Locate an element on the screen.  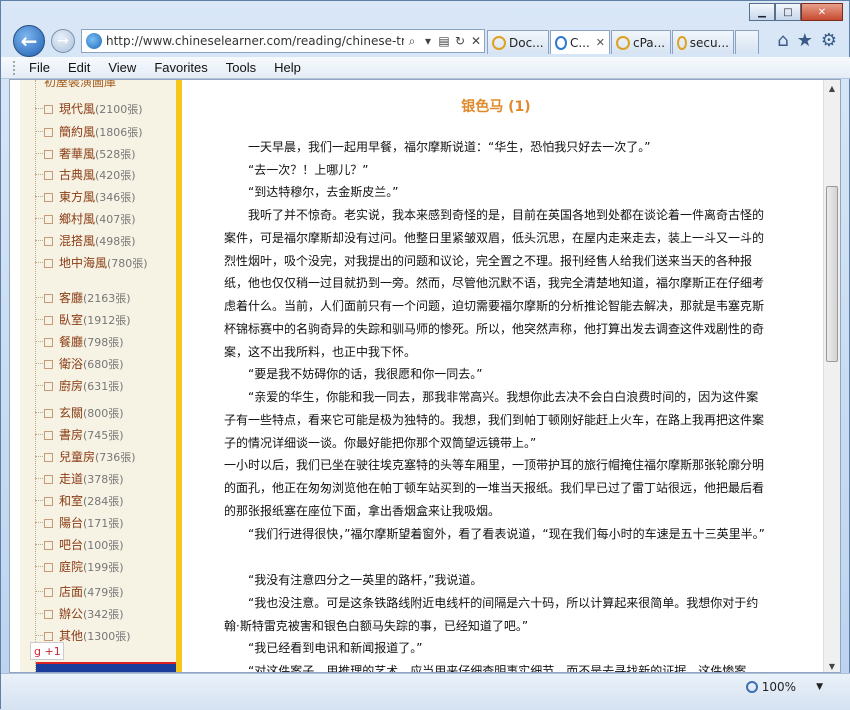
sidebar-item-label: 辦公 is located at coordinates (71, 614).